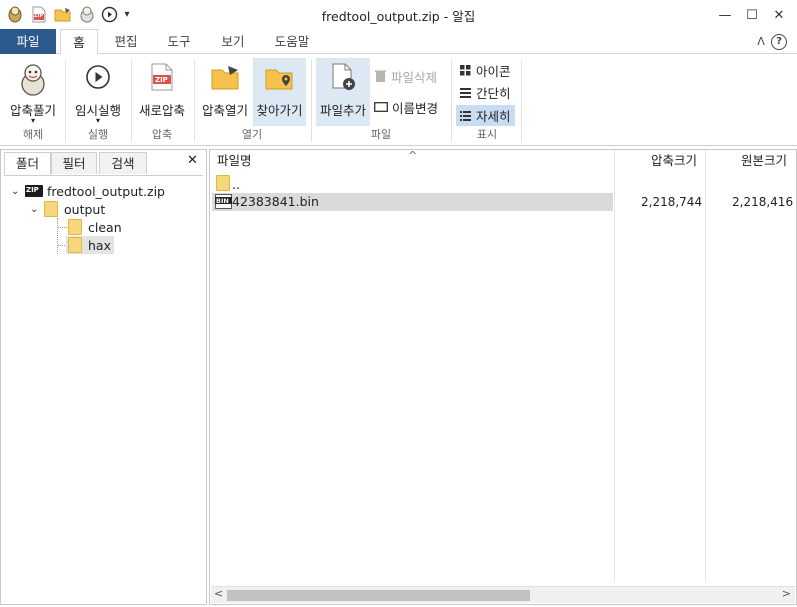  What do you see at coordinates (764, 161) in the screenshot?
I see `column-header-original: 원본크기` at bounding box center [764, 161].